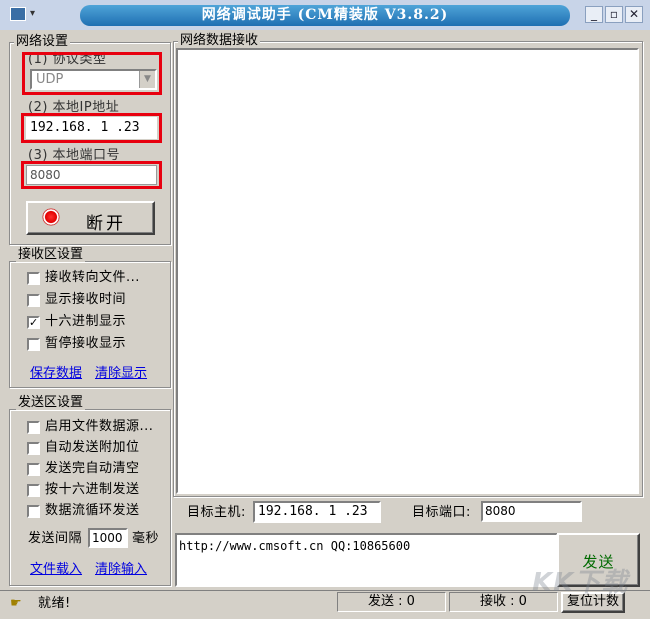 The height and width of the screenshot is (619, 650). I want to click on target-port-label: 目标端口:, so click(441, 512).